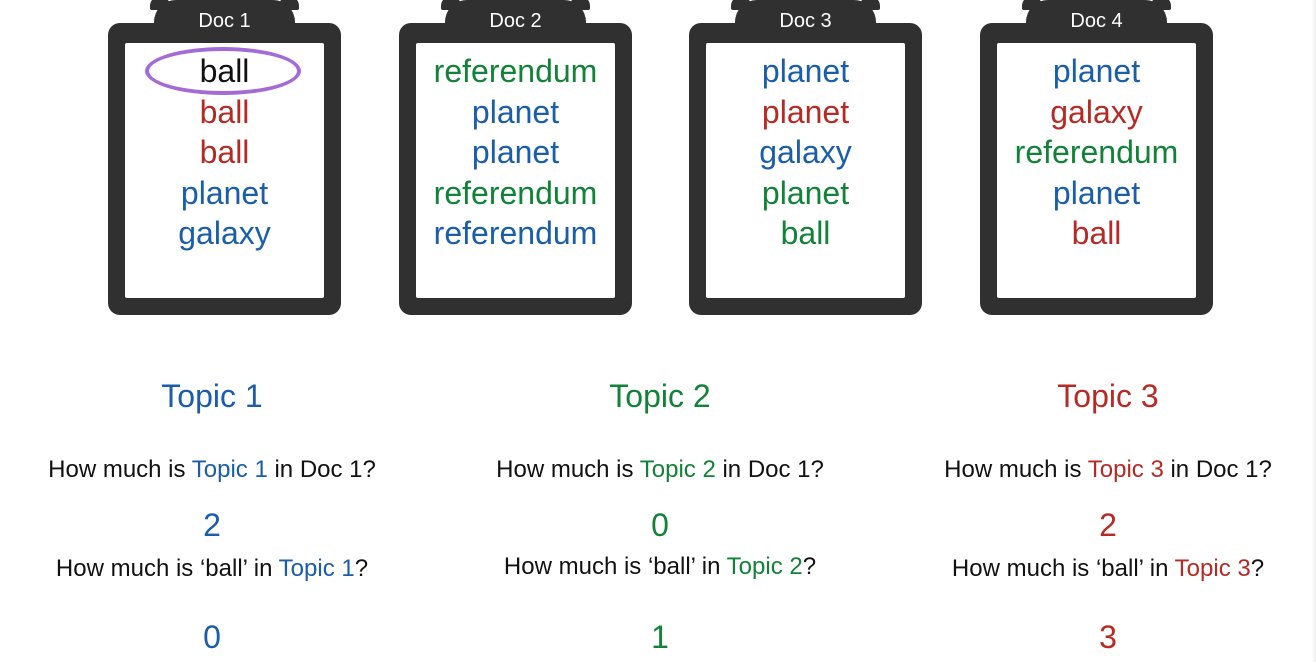 This screenshot has height=662, width=1316. I want to click on word-5: referendum, so click(515, 233).